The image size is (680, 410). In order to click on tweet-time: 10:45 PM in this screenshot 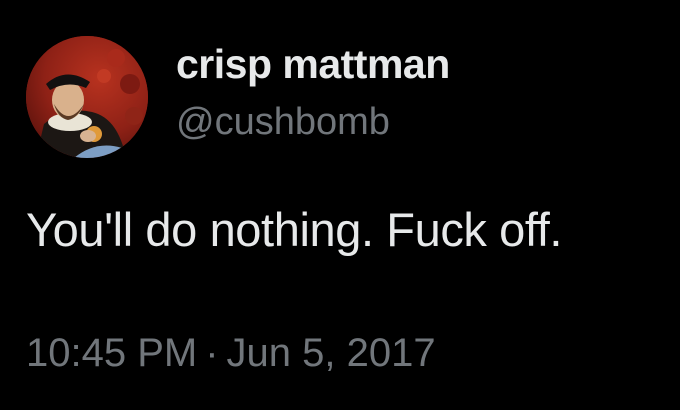, I will do `click(112, 353)`.